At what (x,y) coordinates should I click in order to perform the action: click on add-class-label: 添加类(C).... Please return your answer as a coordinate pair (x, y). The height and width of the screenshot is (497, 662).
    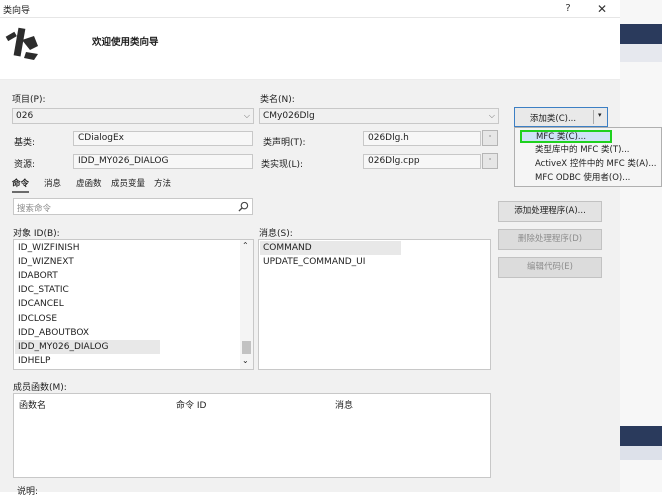
    Looking at the image, I should click on (553, 119).